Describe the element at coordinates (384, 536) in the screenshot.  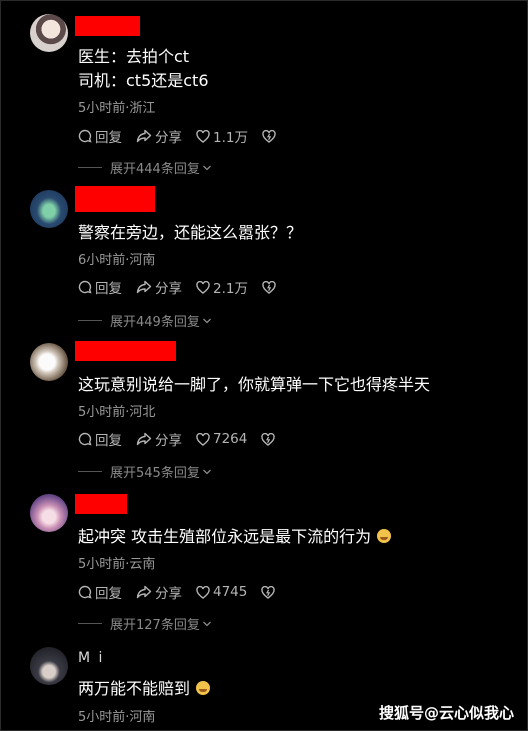
I see `smile-emoji-icon` at that location.